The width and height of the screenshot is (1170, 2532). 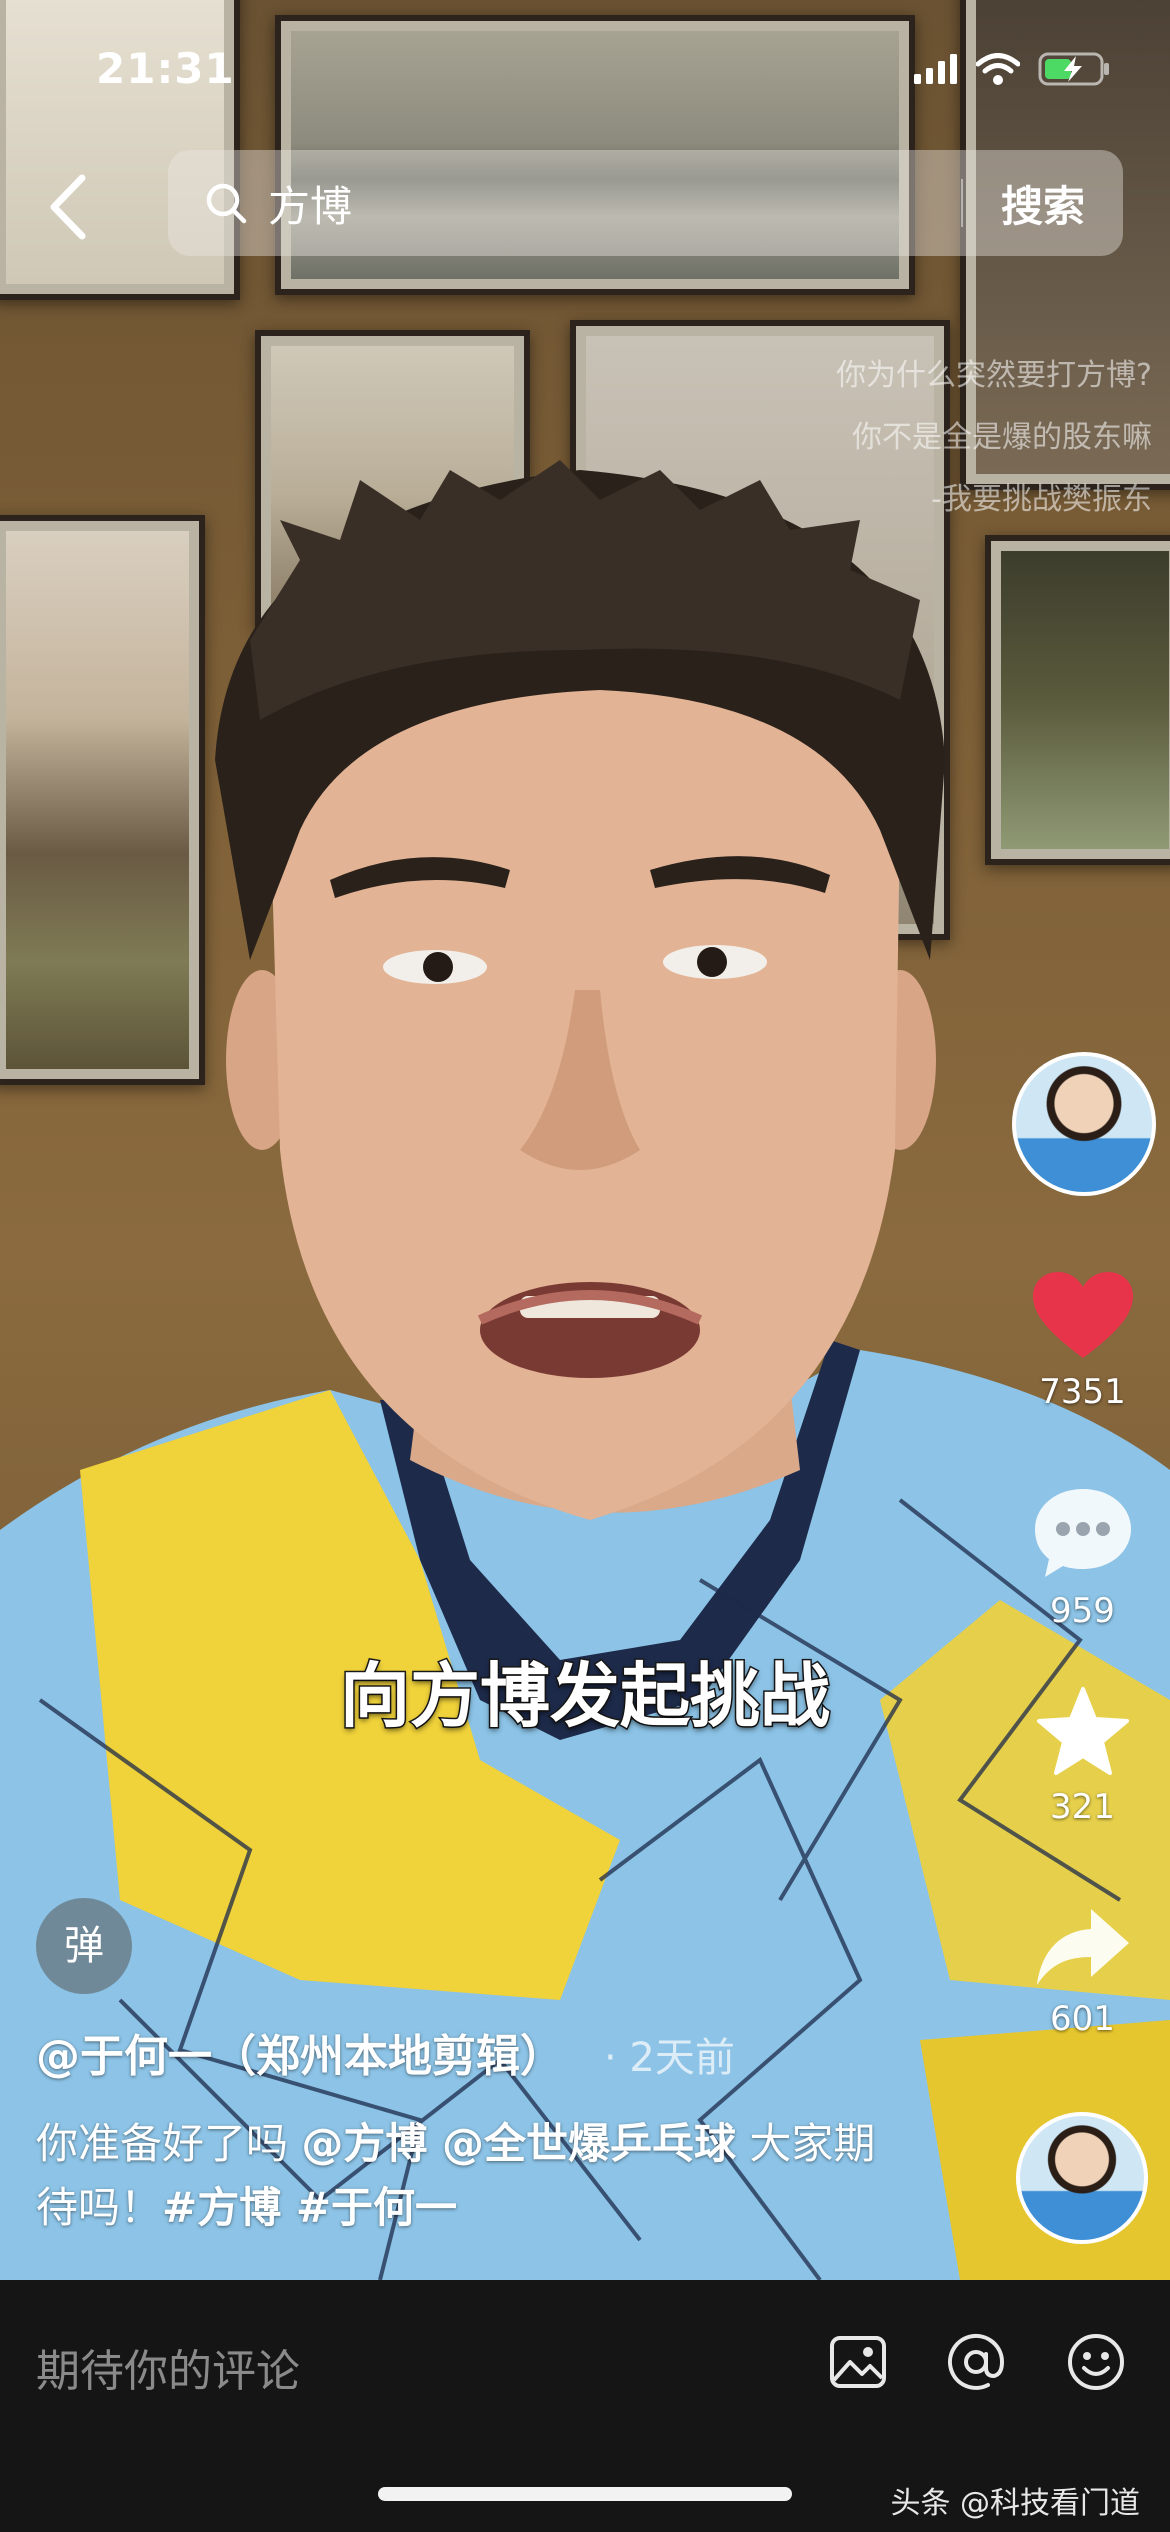 I want to click on wifi-icon, so click(x=998, y=69).